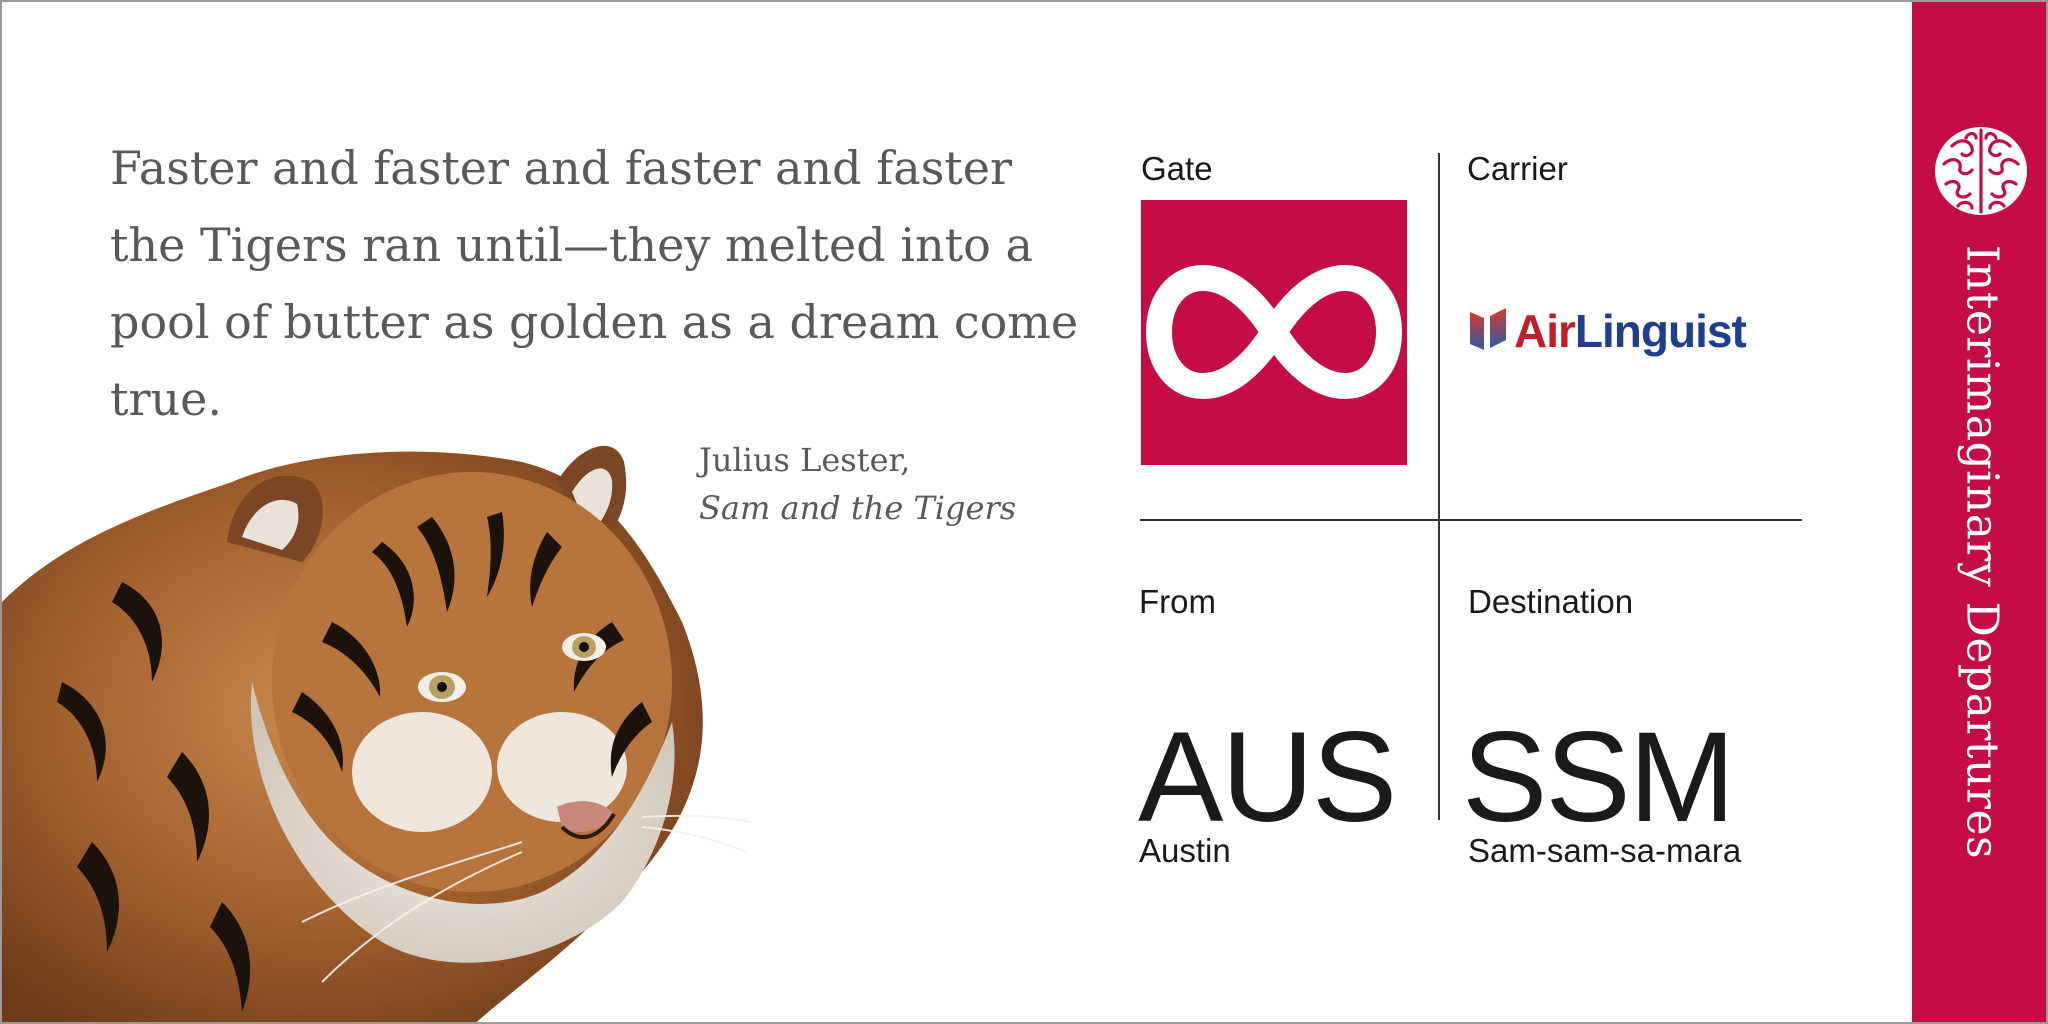 Image resolution: width=2048 pixels, height=1024 pixels. Describe the element at coordinates (1982, 552) in the screenshot. I see `sidebar-title: Interimaginary Departures` at that location.